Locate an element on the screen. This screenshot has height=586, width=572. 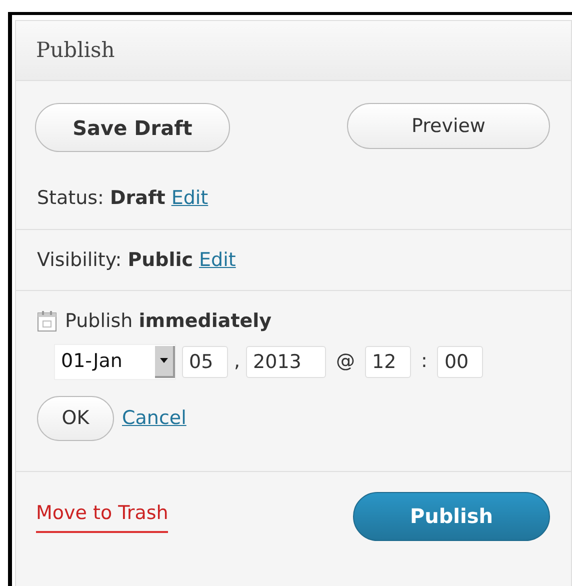
save-draft-button: Save Draft is located at coordinates (132, 127).